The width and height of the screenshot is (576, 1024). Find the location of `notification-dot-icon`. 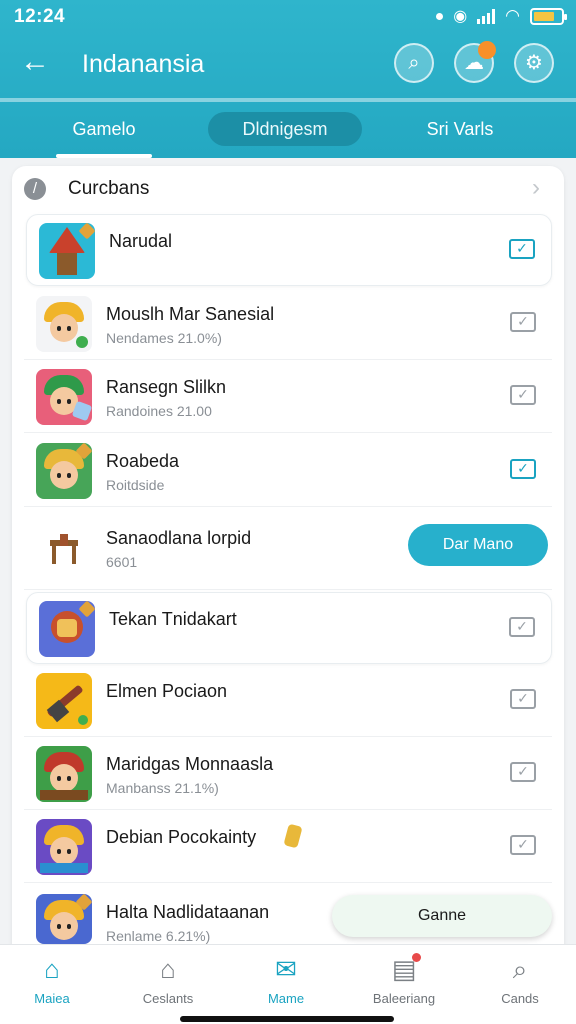

notification-dot-icon is located at coordinates (440, 16).